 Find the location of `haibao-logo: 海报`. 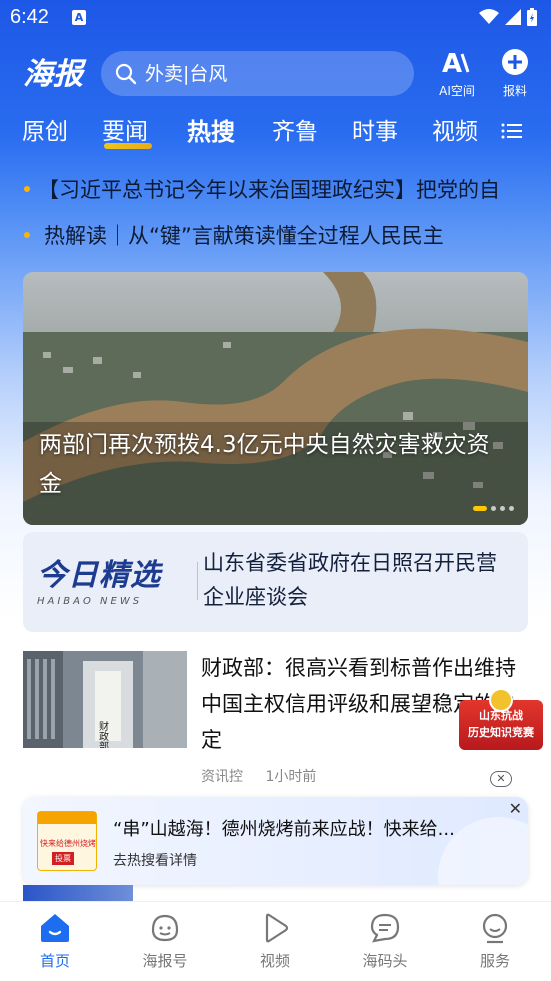

haibao-logo: 海报 is located at coordinates (55, 72).